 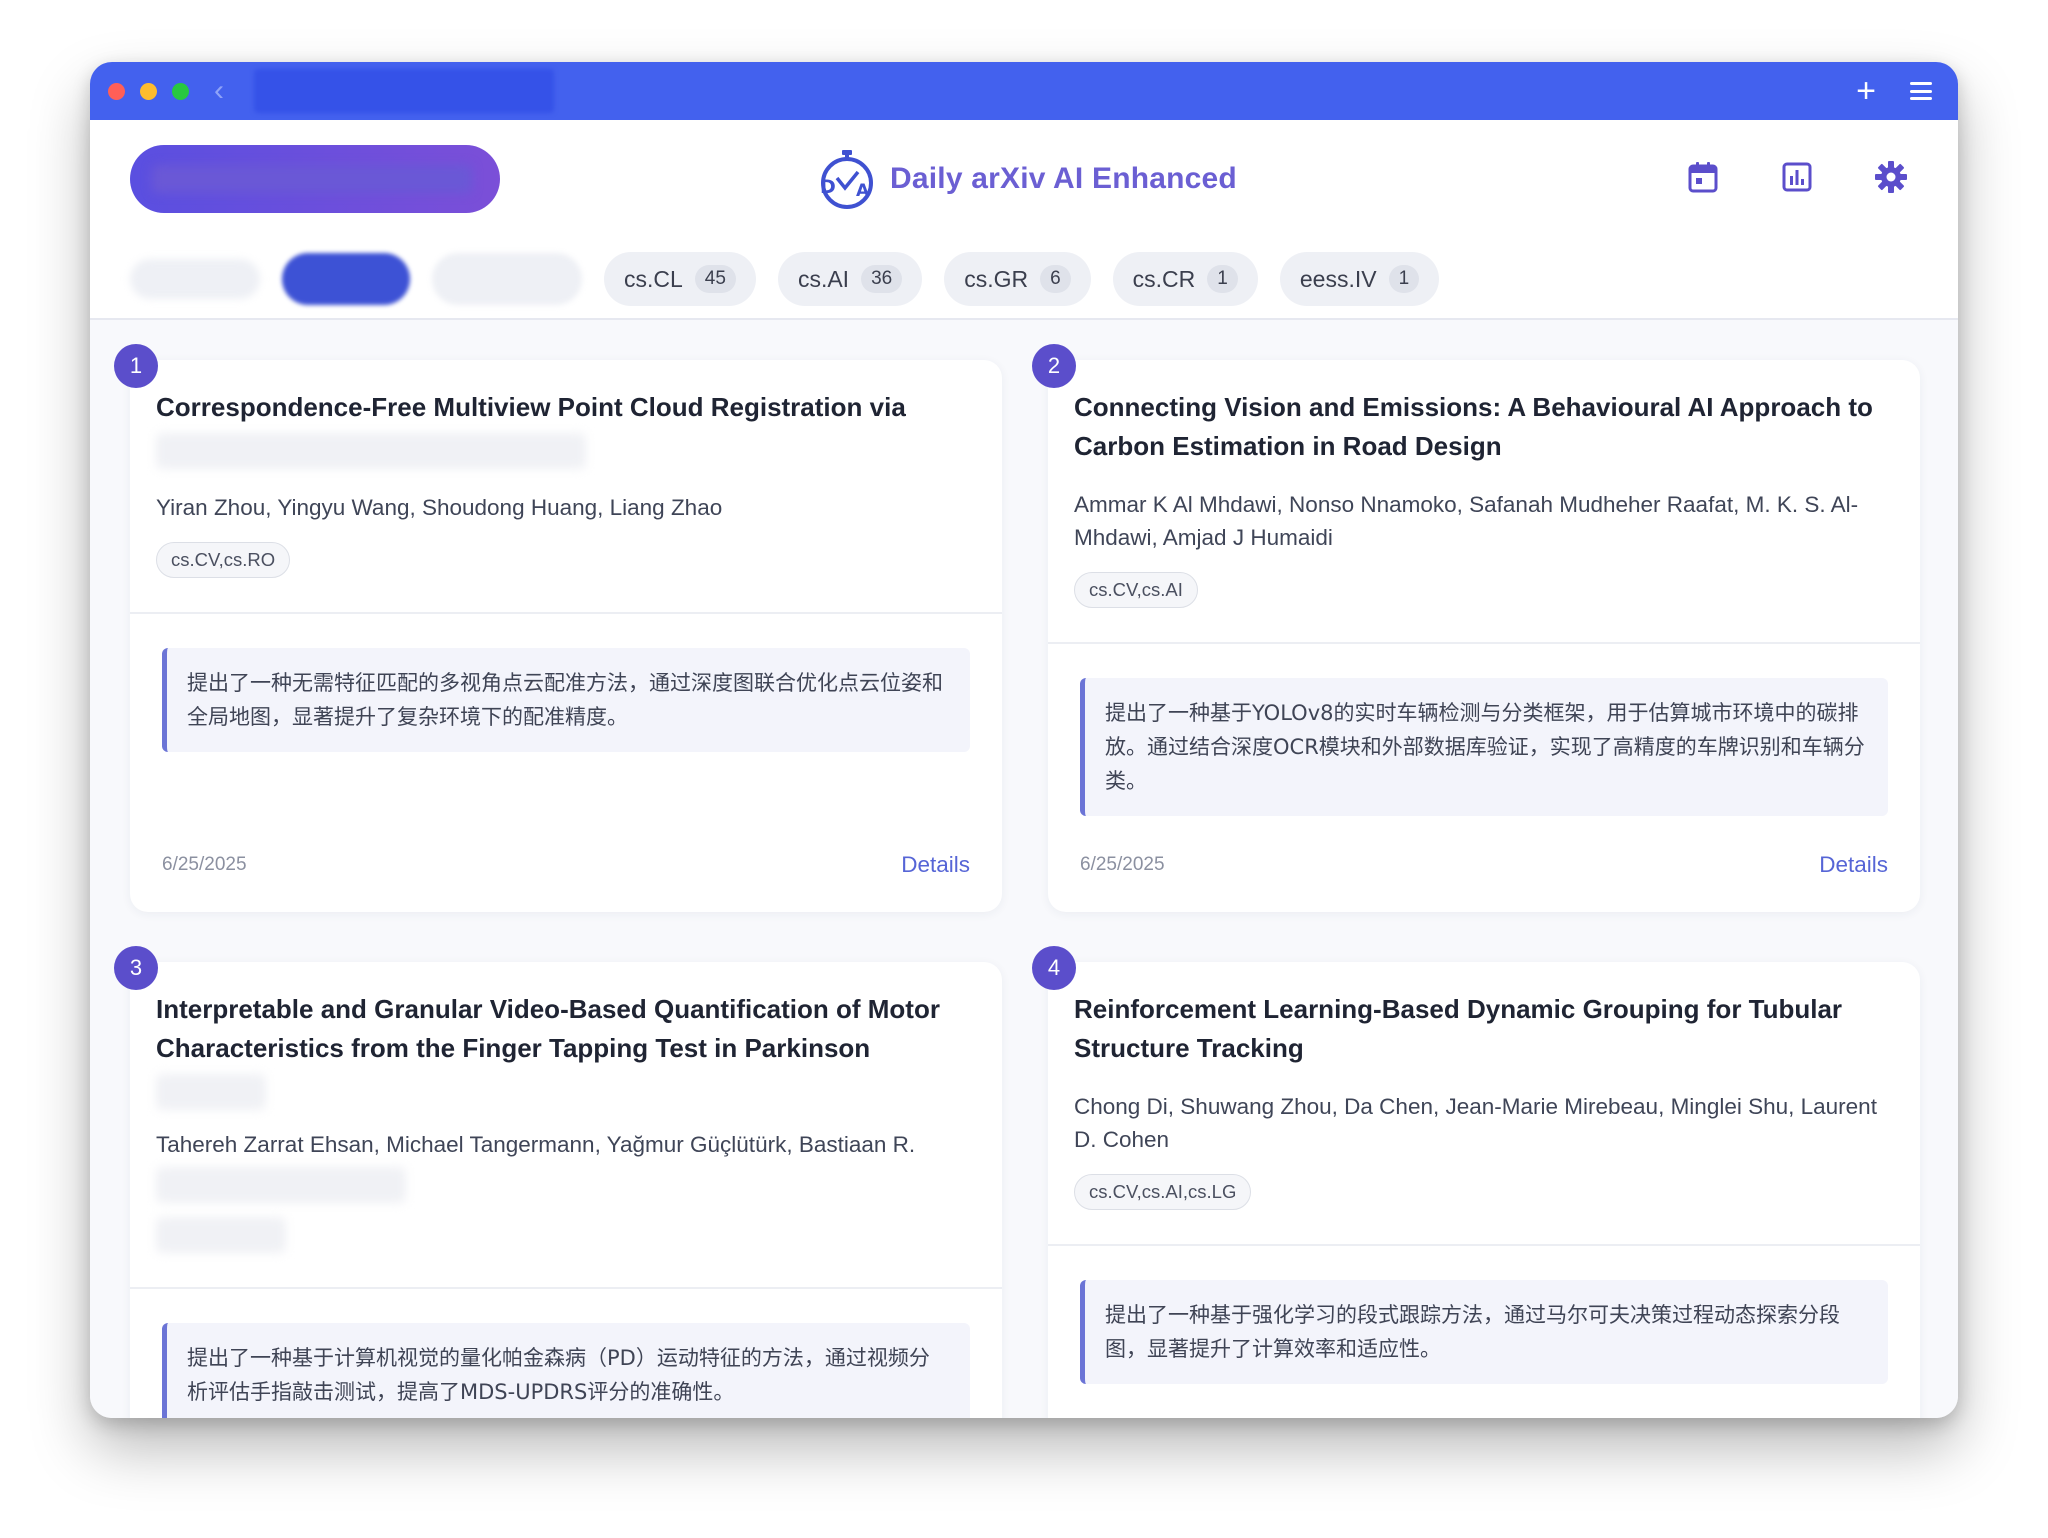 What do you see at coordinates (1703, 177) in the screenshot?
I see `calendar-icon` at bounding box center [1703, 177].